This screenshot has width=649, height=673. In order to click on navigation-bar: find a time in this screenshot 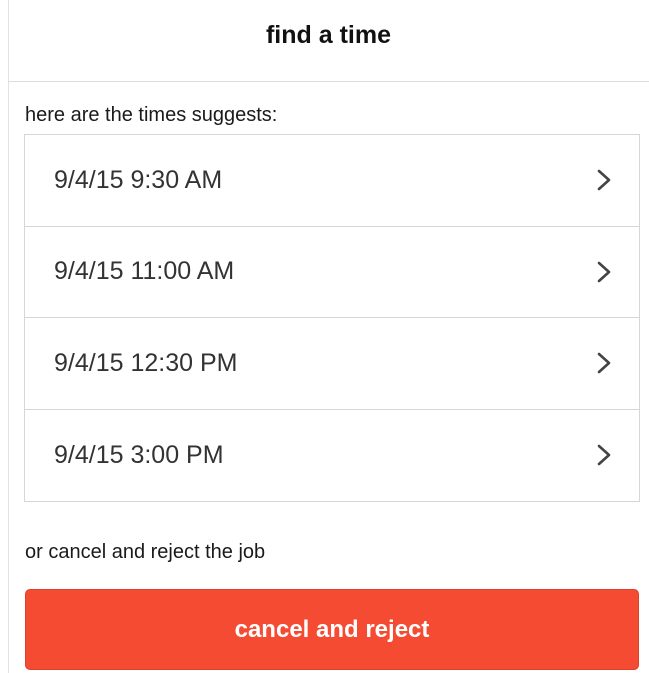, I will do `click(328, 41)`.